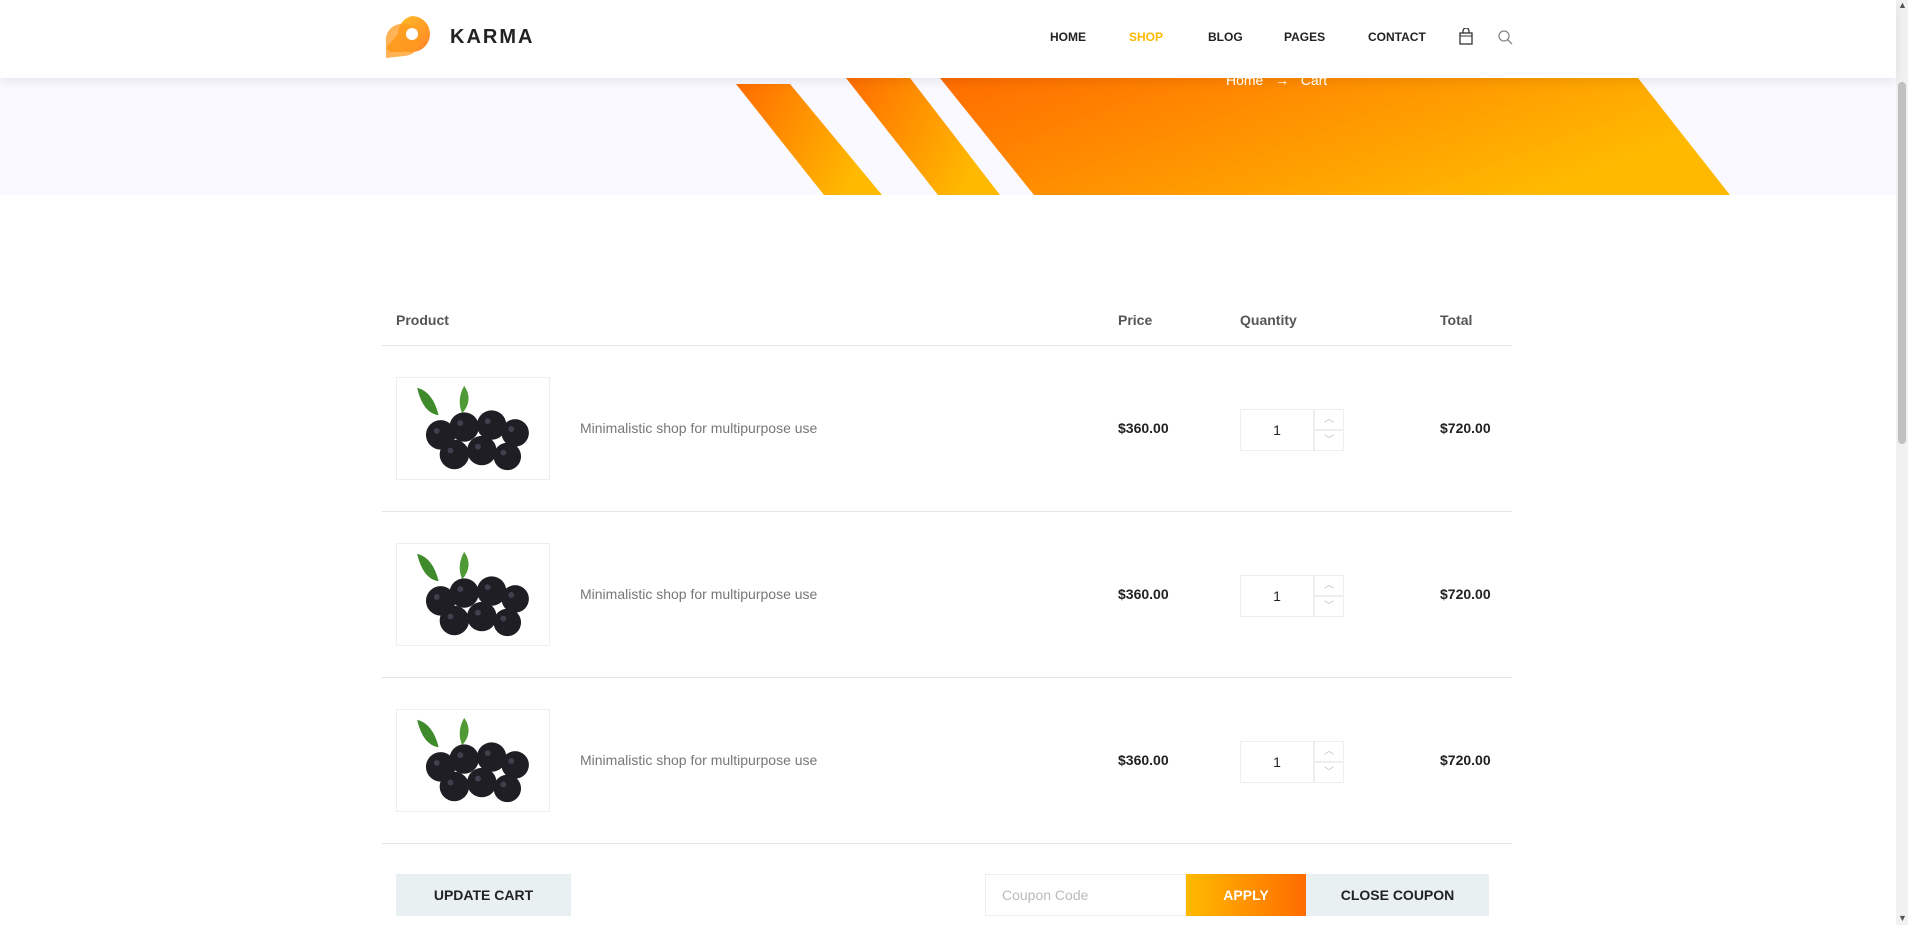  What do you see at coordinates (1225, 37) in the screenshot?
I see `nav-blog: BLOG` at bounding box center [1225, 37].